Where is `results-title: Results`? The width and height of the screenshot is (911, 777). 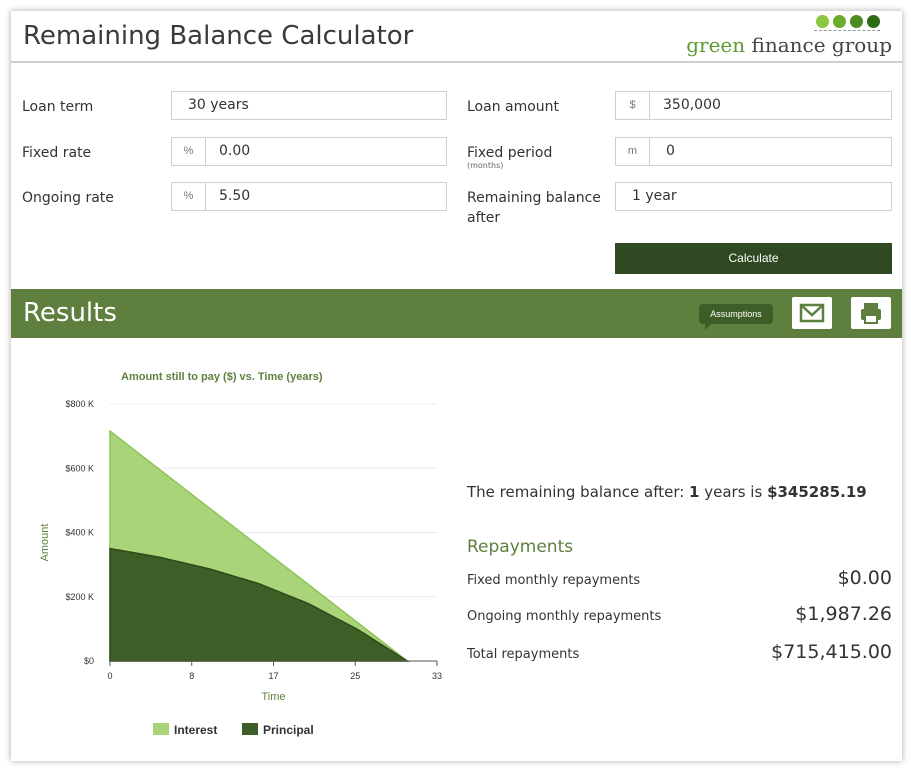
results-title: Results is located at coordinates (70, 313).